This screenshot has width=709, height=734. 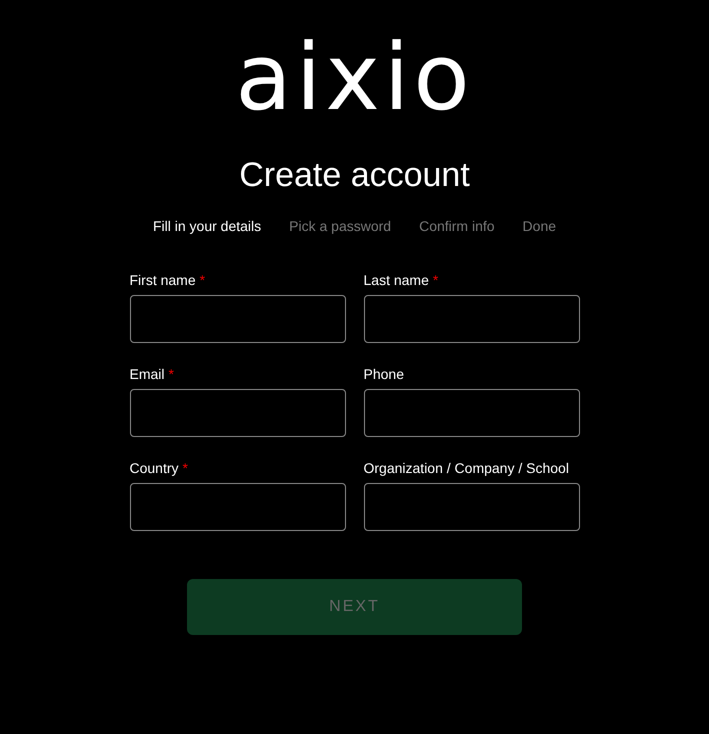 I want to click on logo: aixio, so click(x=354, y=78).